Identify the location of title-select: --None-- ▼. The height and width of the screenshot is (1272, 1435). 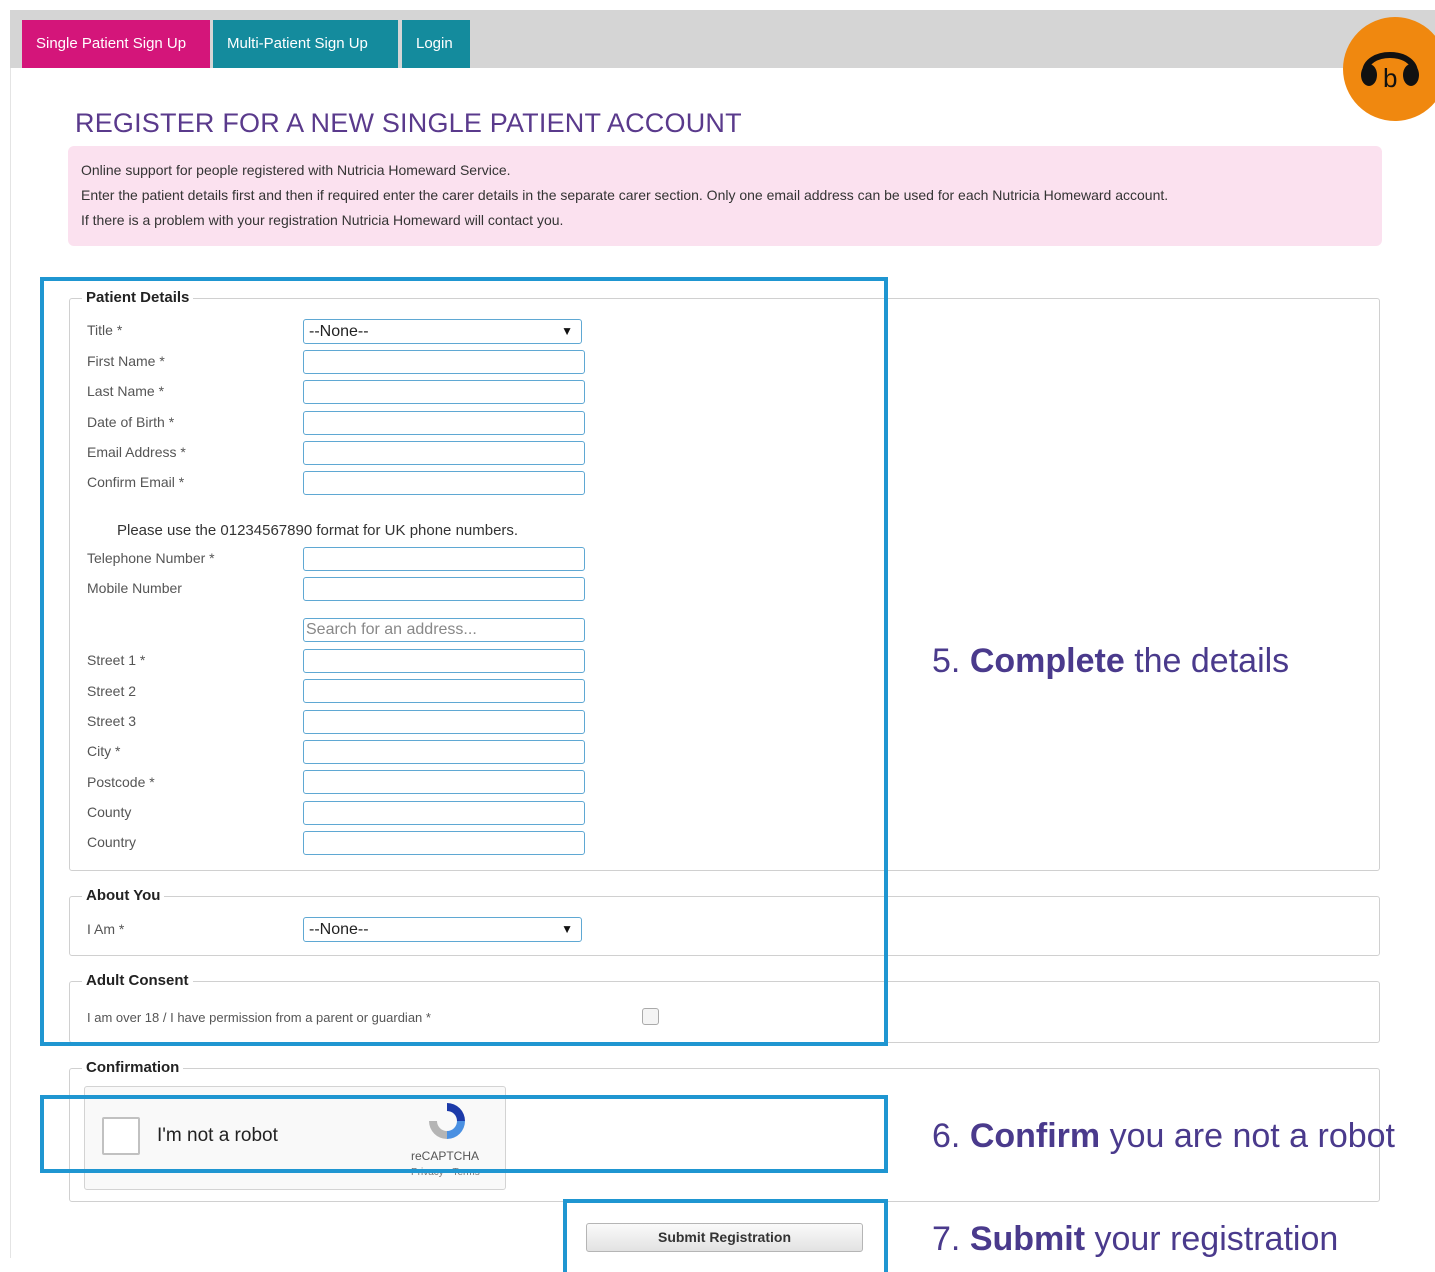
(442, 331).